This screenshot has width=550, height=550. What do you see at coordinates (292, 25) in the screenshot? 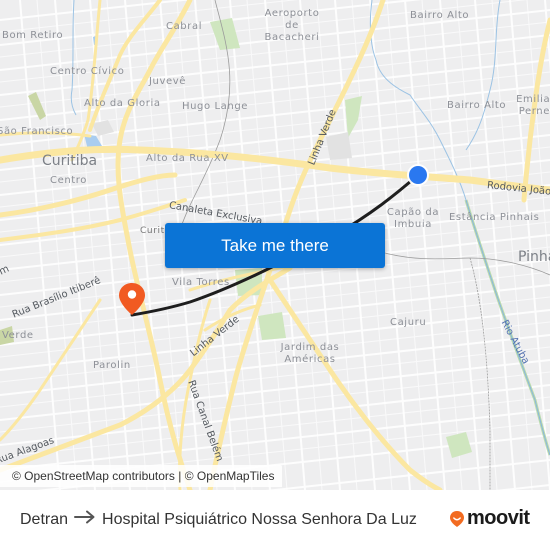
I see `place-label-aeroporto: Aeroporto de Bacacheri` at bounding box center [292, 25].